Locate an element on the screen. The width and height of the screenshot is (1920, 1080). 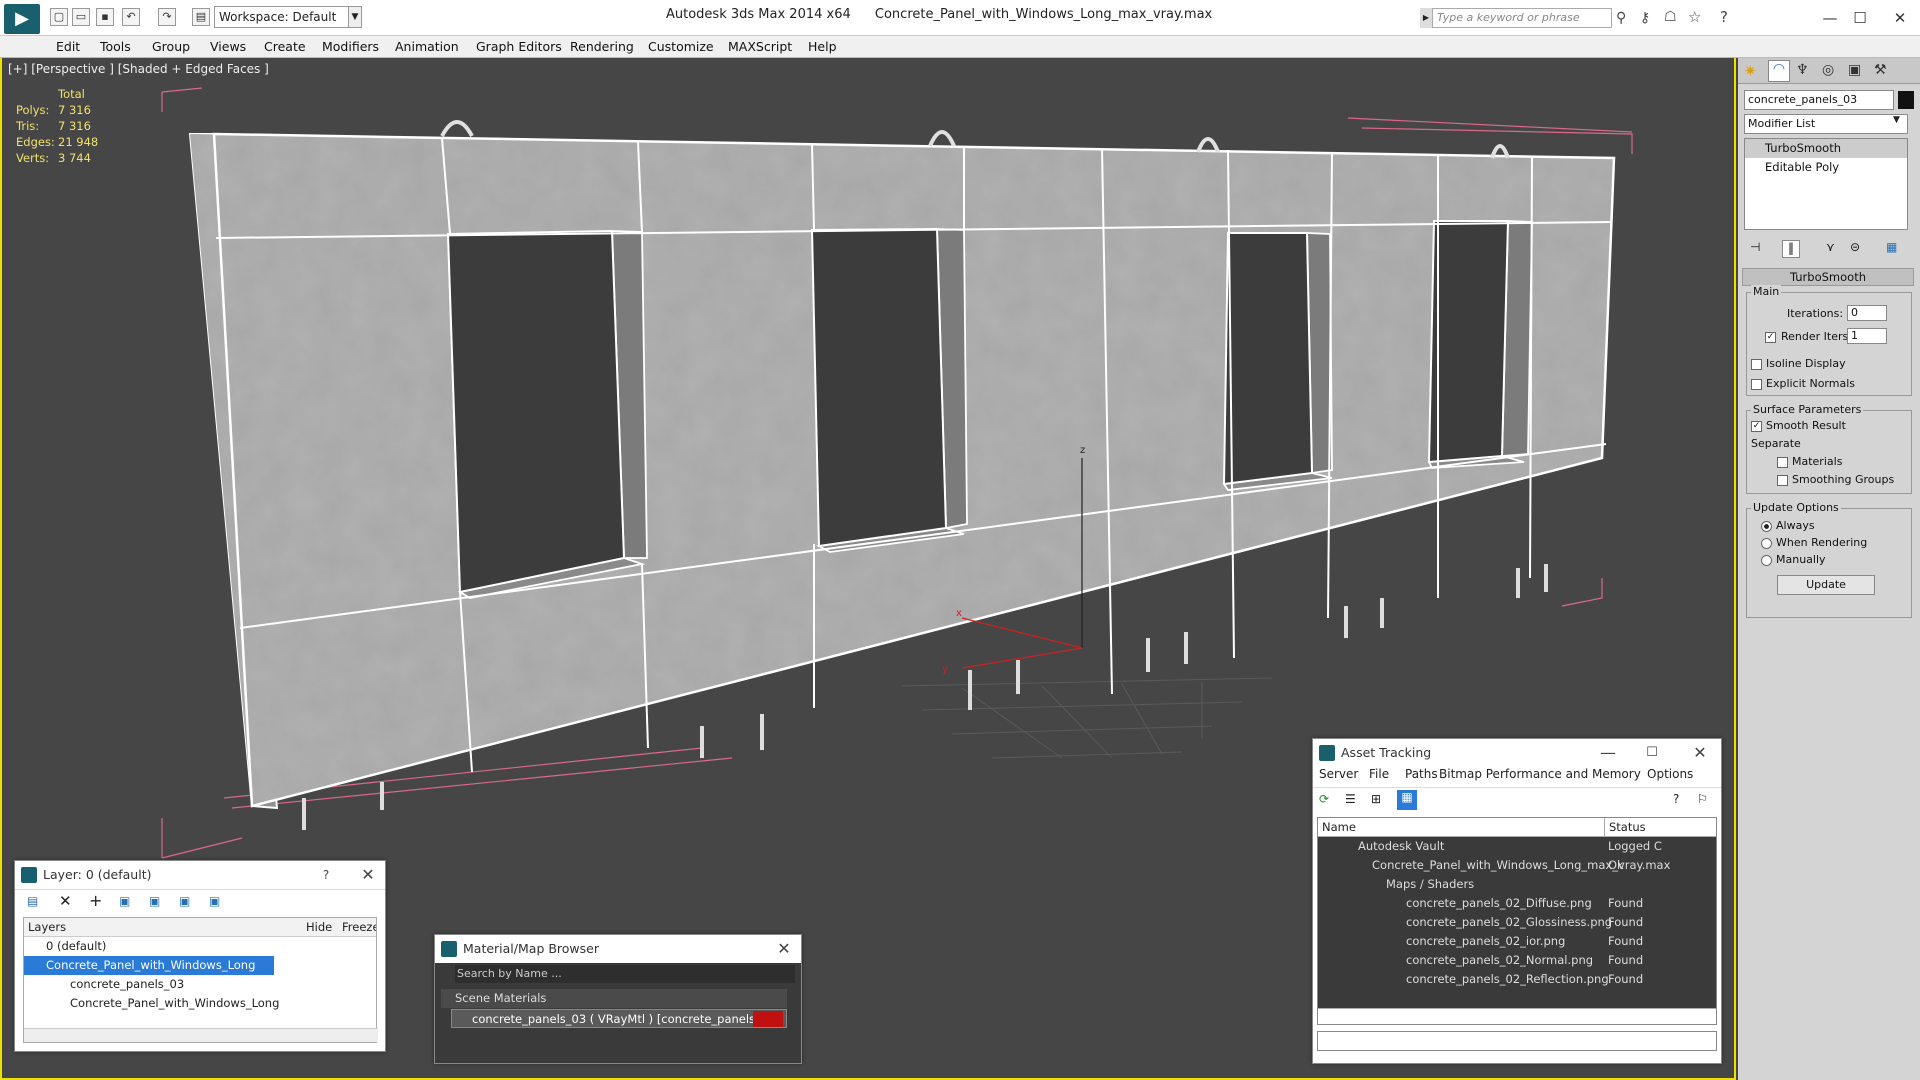
asset-path-field is located at coordinates (1517, 1041).